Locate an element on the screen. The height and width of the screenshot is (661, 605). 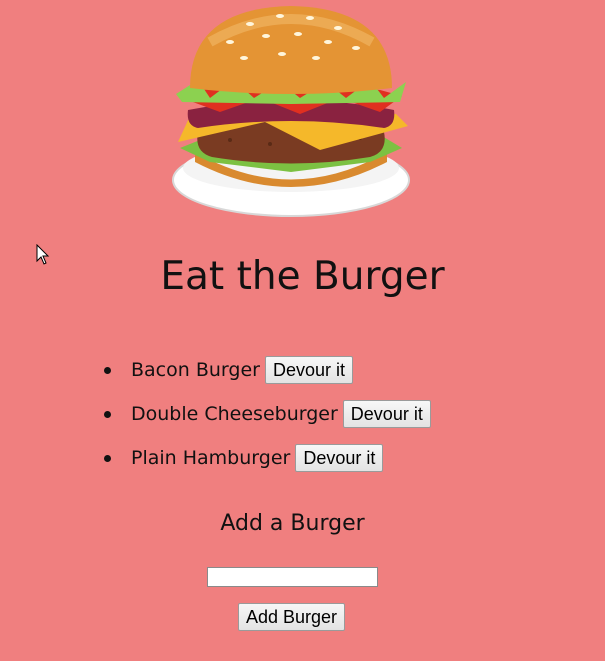
burger-name-input is located at coordinates (292, 577).